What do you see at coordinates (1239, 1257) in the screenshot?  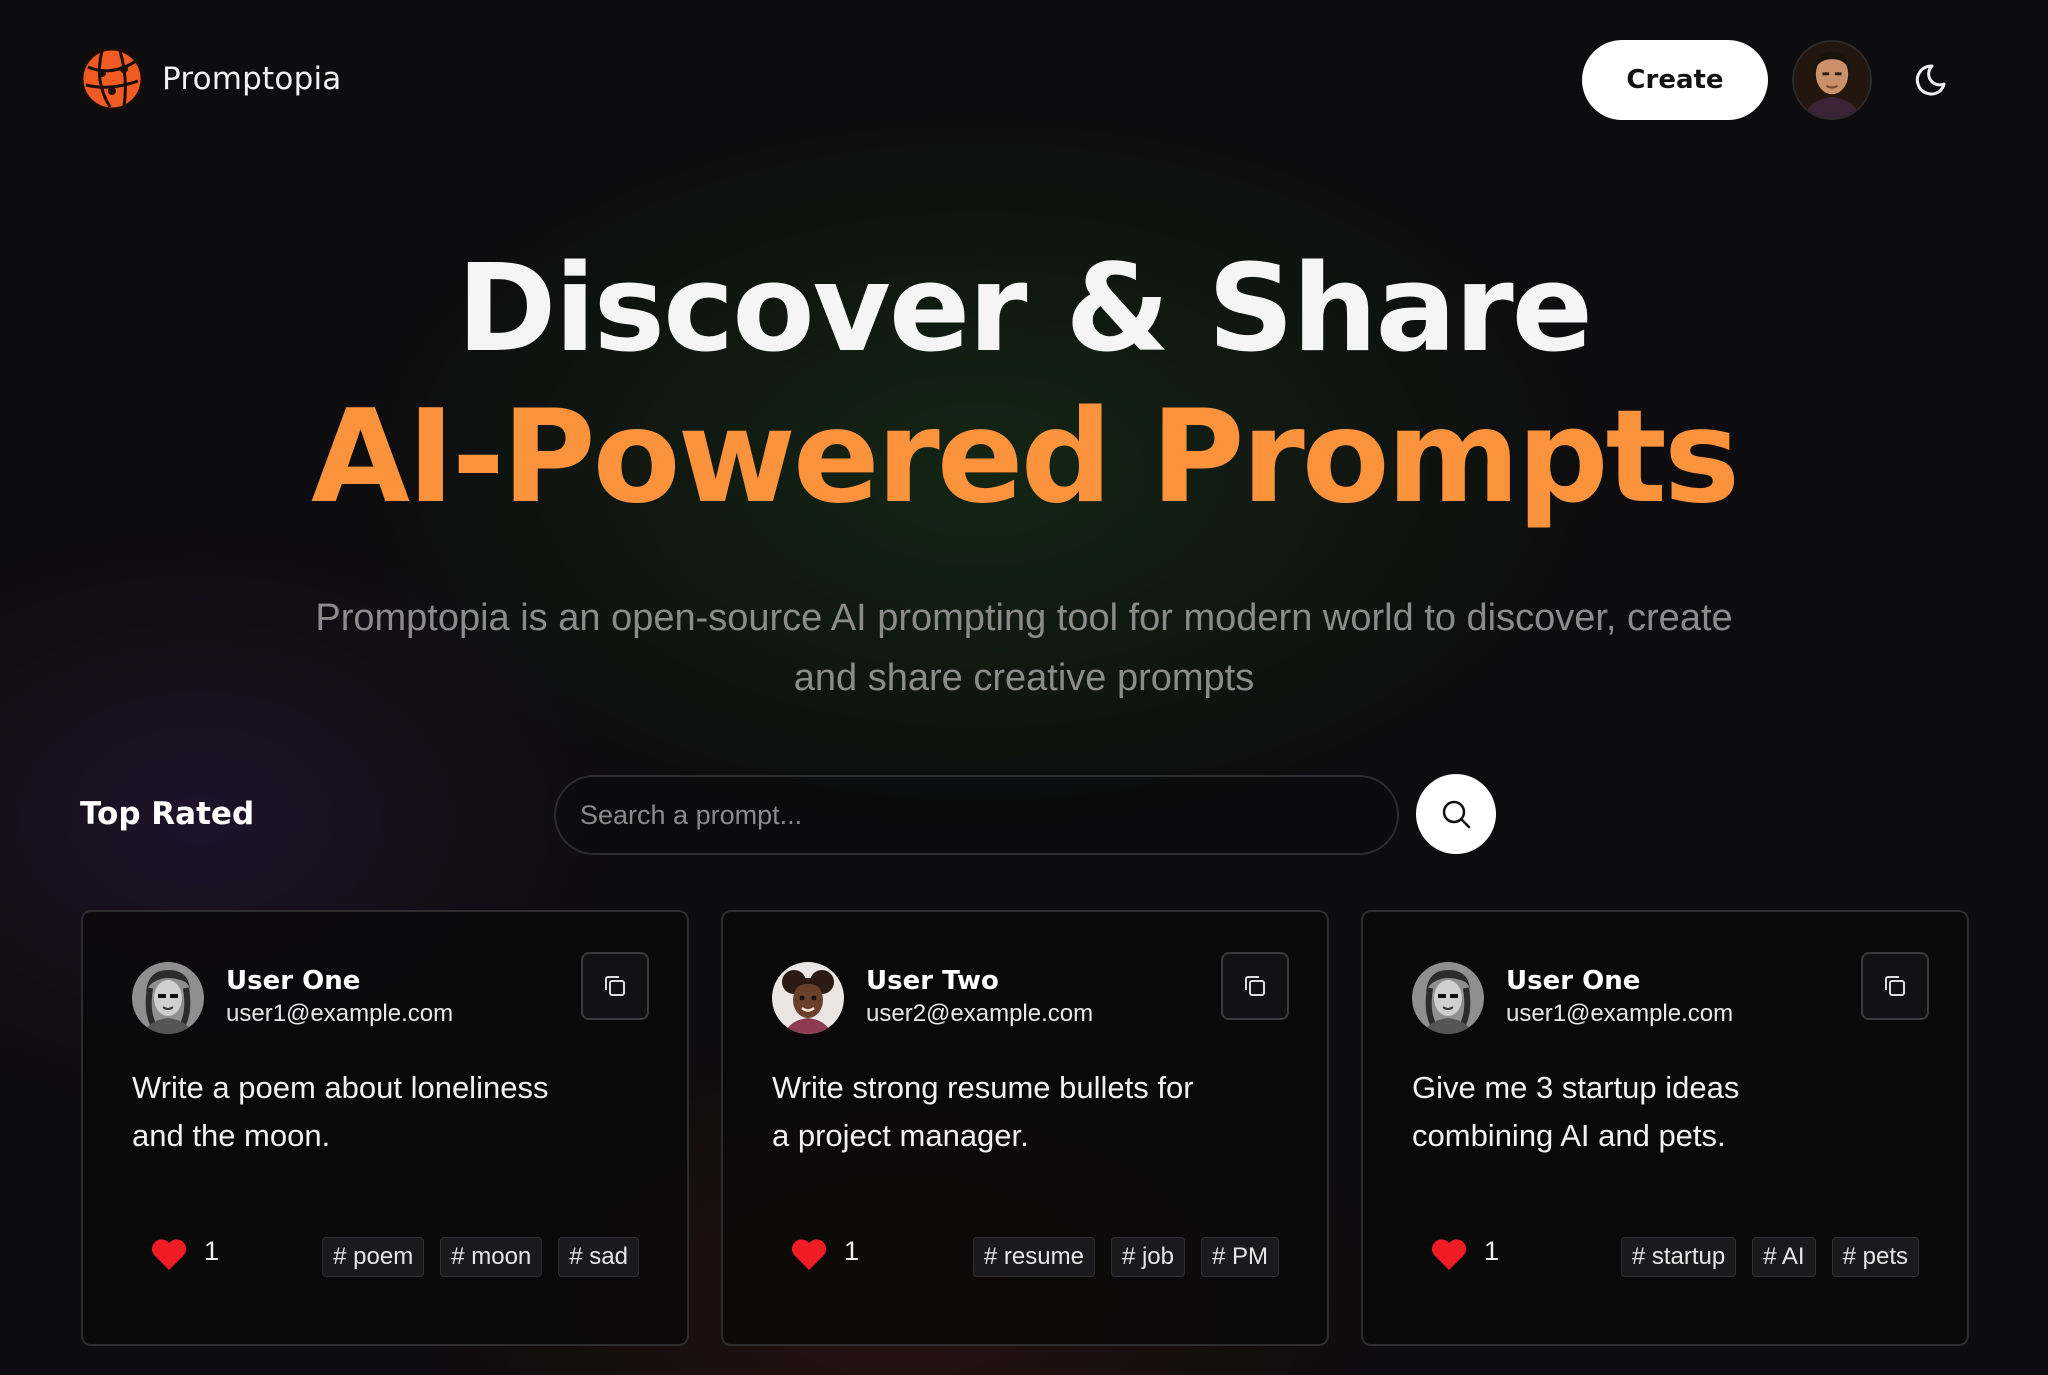 I see `tag: # PM` at bounding box center [1239, 1257].